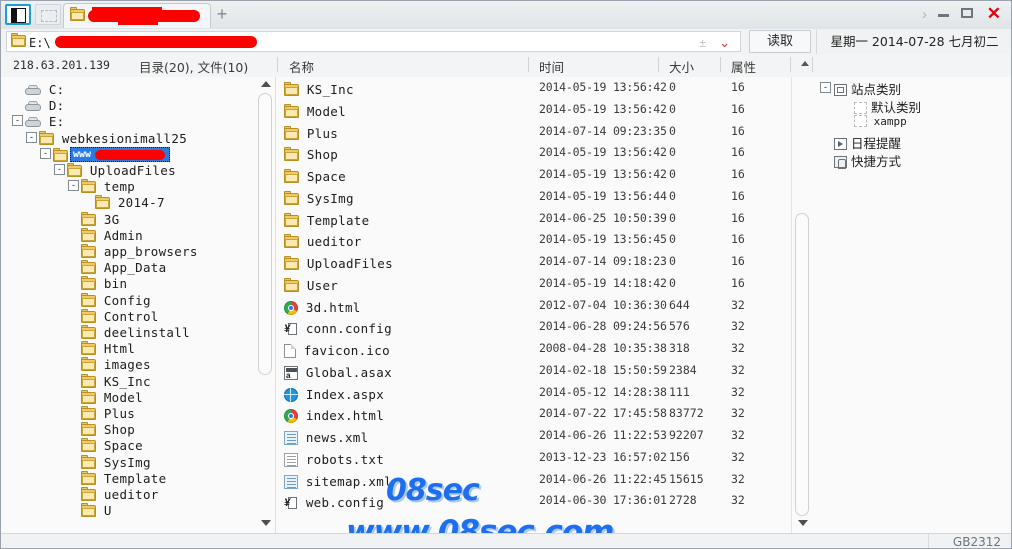 The height and width of the screenshot is (549, 1012). I want to click on tree-node: 2014-7, so click(128, 202).